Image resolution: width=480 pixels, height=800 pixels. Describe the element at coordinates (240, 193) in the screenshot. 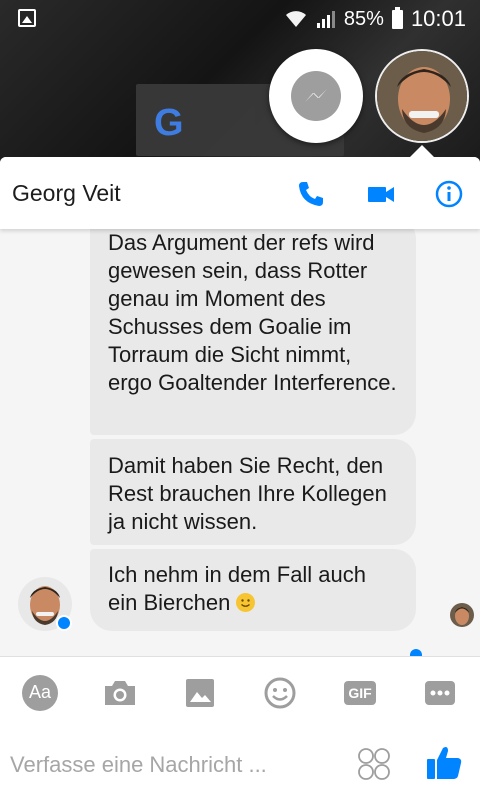

I see `chat-header: Georg Veit` at that location.